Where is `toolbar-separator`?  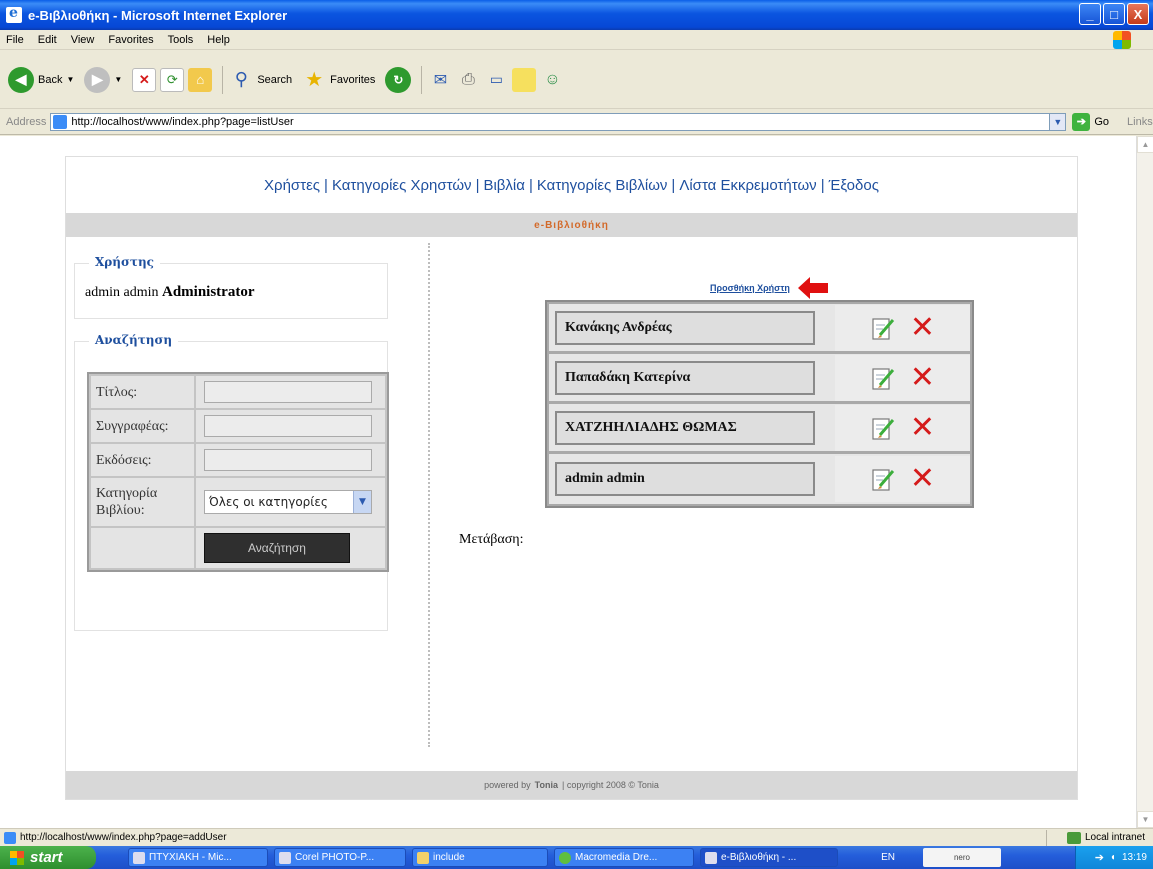
toolbar-separator is located at coordinates (223, 79).